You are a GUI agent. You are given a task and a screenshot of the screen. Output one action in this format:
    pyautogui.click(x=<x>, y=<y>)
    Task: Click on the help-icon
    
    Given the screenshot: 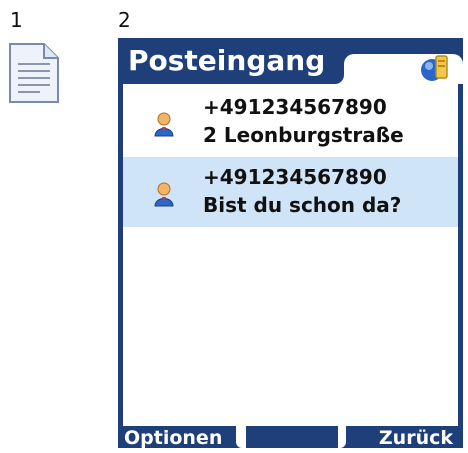 What is the action you would take?
    pyautogui.click(x=435, y=67)
    